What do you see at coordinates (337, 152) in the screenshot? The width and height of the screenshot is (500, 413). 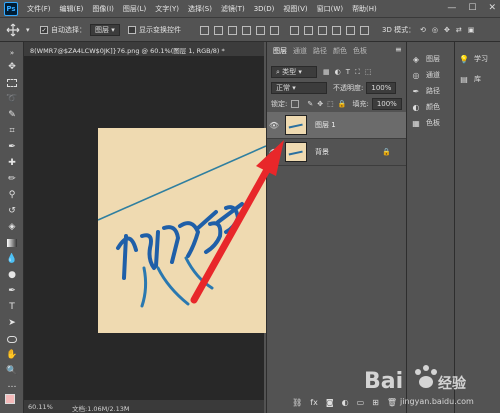 I see `layer-row-background: 👁 背景 🔒` at bounding box center [337, 152].